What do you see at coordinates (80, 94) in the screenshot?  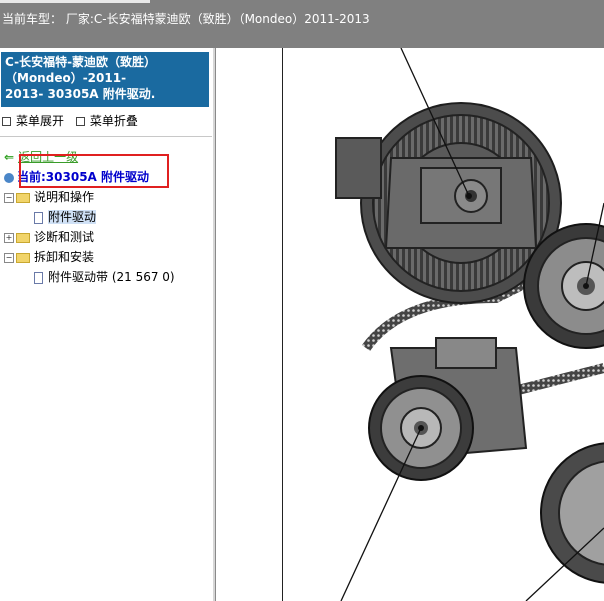 I see `section-header-line-3: 2013- 30305A 附件驱动.` at bounding box center [80, 94].